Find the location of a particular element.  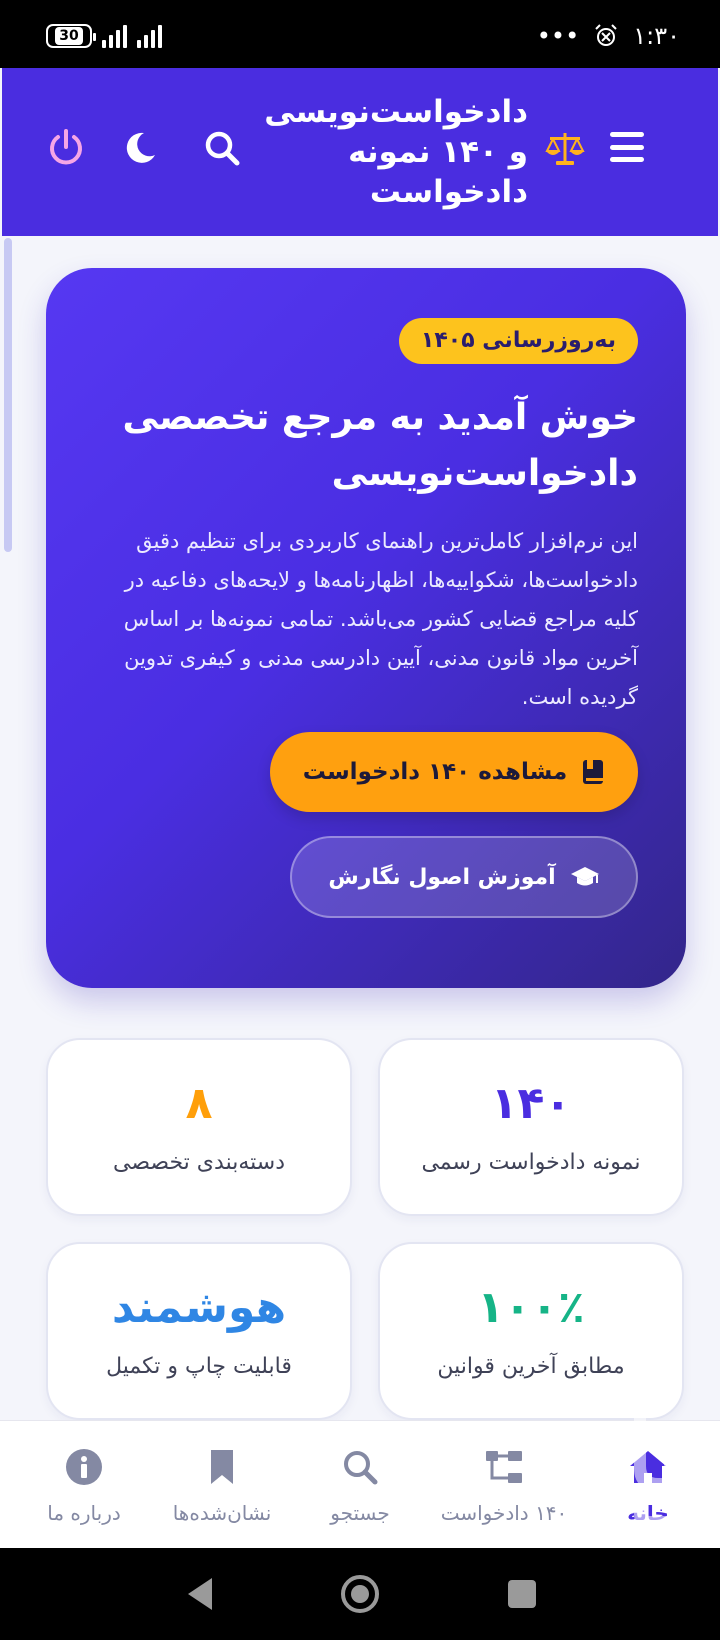

signal-icon is located at coordinates (114, 36).